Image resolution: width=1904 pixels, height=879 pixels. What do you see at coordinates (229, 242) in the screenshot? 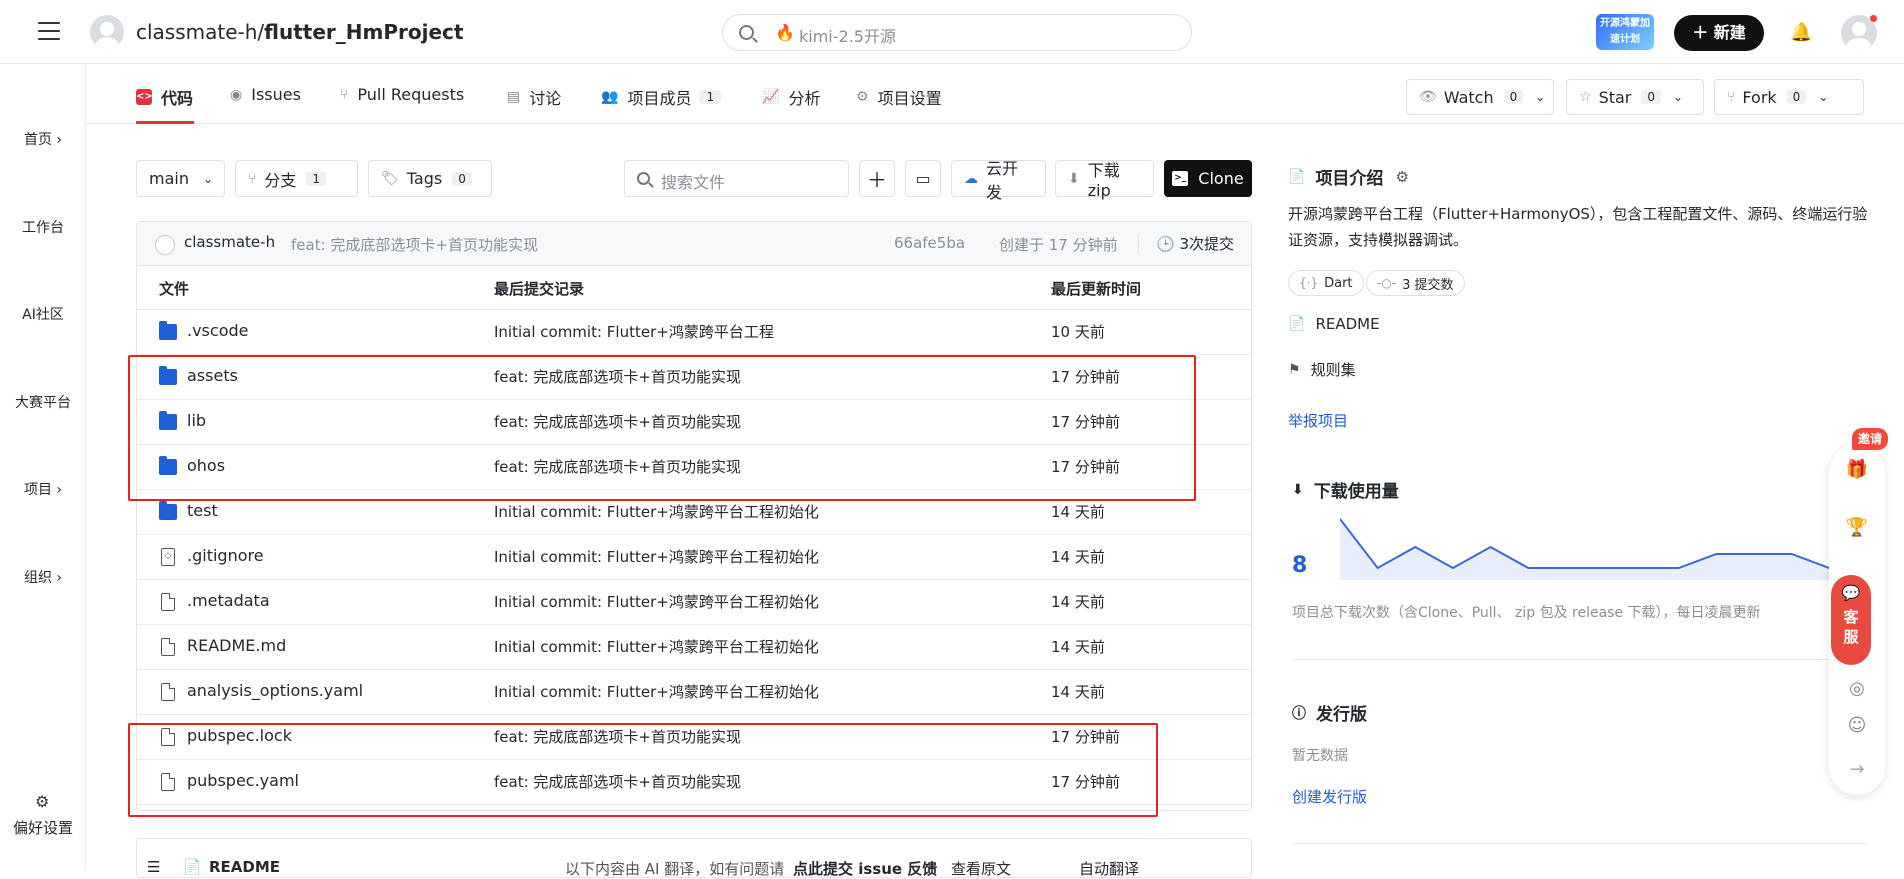
I see `commit-author: classmate-h` at bounding box center [229, 242].